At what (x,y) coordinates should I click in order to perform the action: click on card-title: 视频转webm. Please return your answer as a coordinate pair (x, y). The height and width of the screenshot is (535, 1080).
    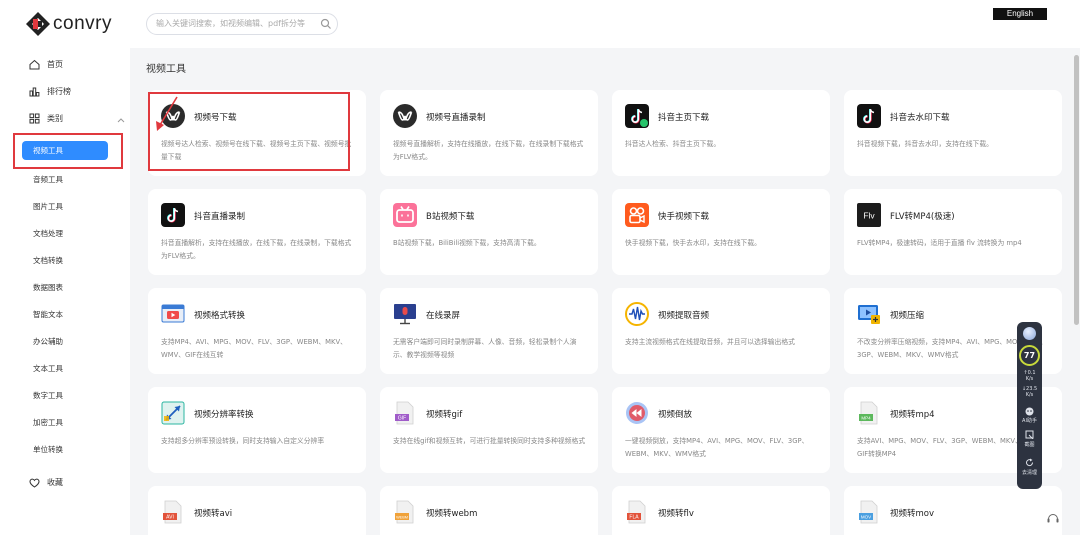
    Looking at the image, I should click on (452, 514).